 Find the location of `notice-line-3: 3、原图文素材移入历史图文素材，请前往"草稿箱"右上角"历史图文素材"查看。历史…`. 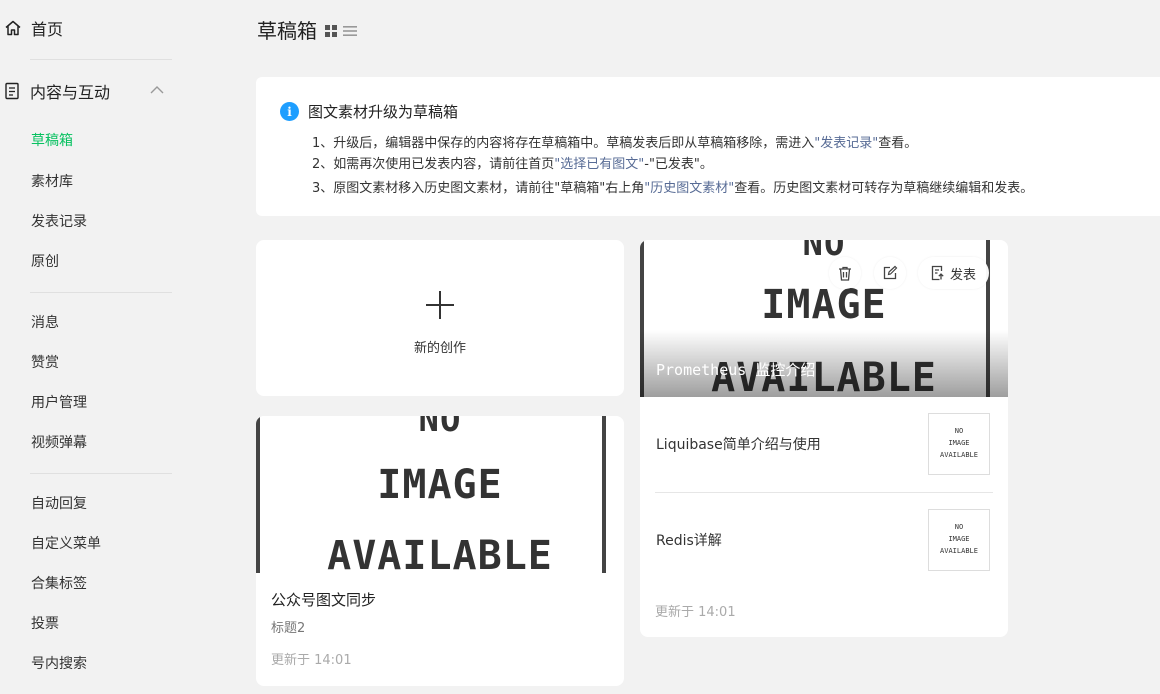

notice-line-3: 3、原图文素材移入历史图文素材，请前往"草稿箱"右上角"历史图文素材"查看。历史… is located at coordinates (672, 186).